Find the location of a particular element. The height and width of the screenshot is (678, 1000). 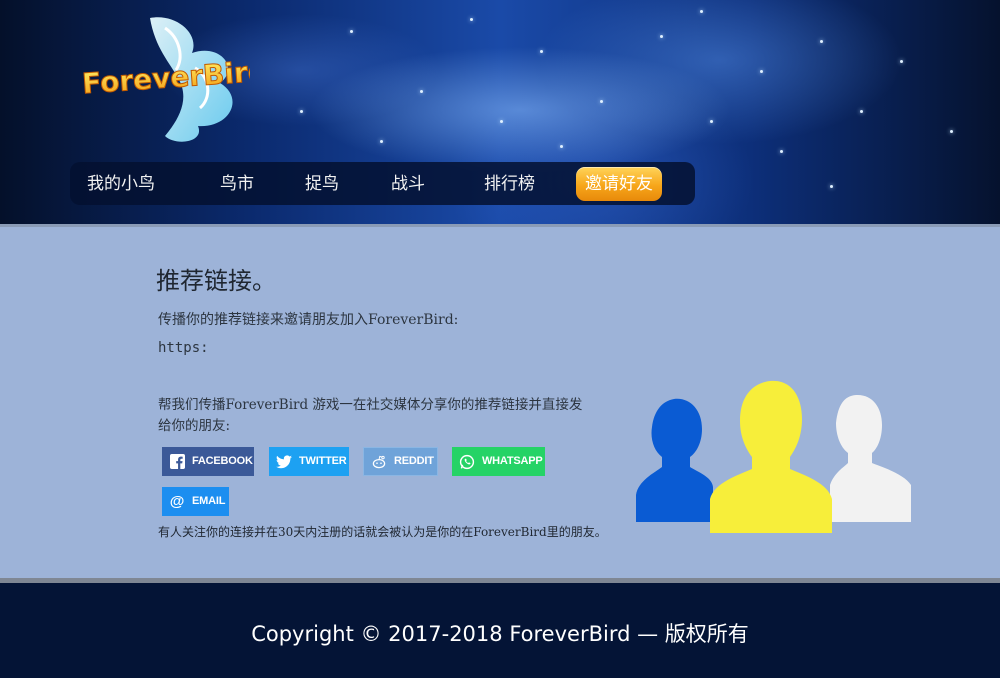

referral-link: https: is located at coordinates (183, 348).